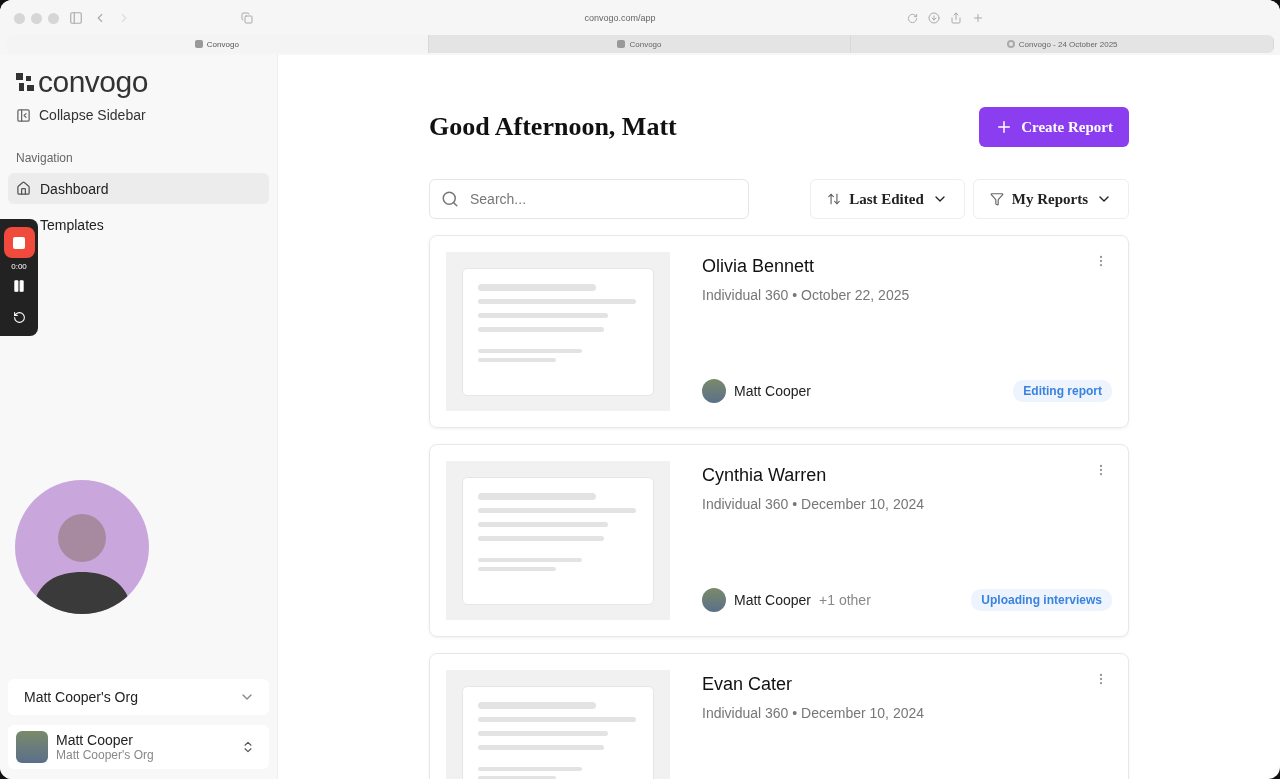  Describe the element at coordinates (758, 266) in the screenshot. I see `report-name: Olivia Bennett` at that location.